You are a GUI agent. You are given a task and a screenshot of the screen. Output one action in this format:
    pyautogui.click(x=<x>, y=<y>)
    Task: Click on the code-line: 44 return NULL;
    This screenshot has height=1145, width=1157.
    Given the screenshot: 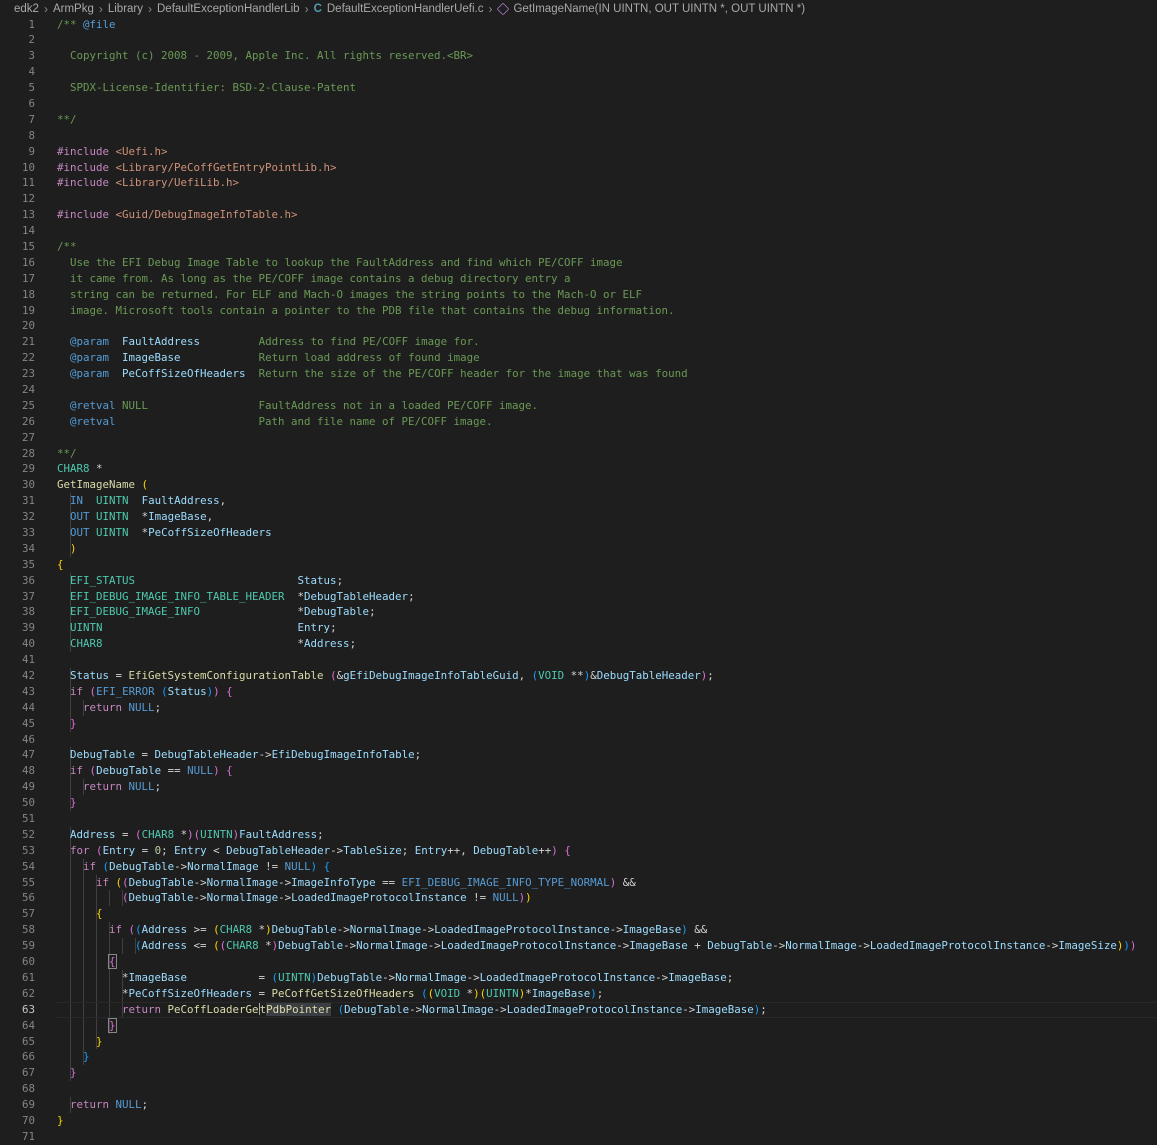 What is the action you would take?
    pyautogui.click(x=578, y=707)
    